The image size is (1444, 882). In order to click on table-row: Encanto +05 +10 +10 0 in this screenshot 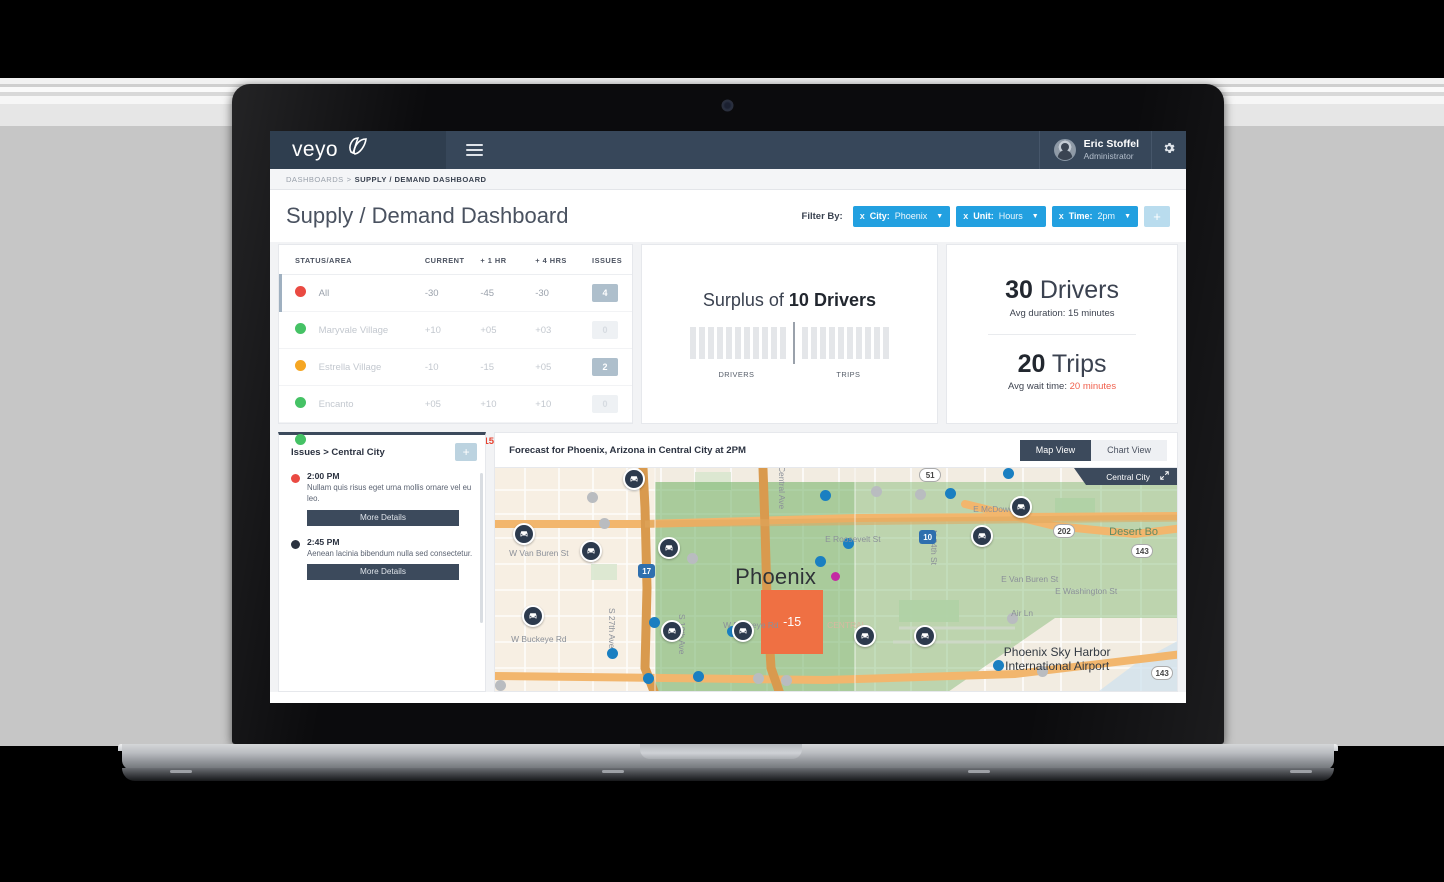, I will do `click(455, 404)`.